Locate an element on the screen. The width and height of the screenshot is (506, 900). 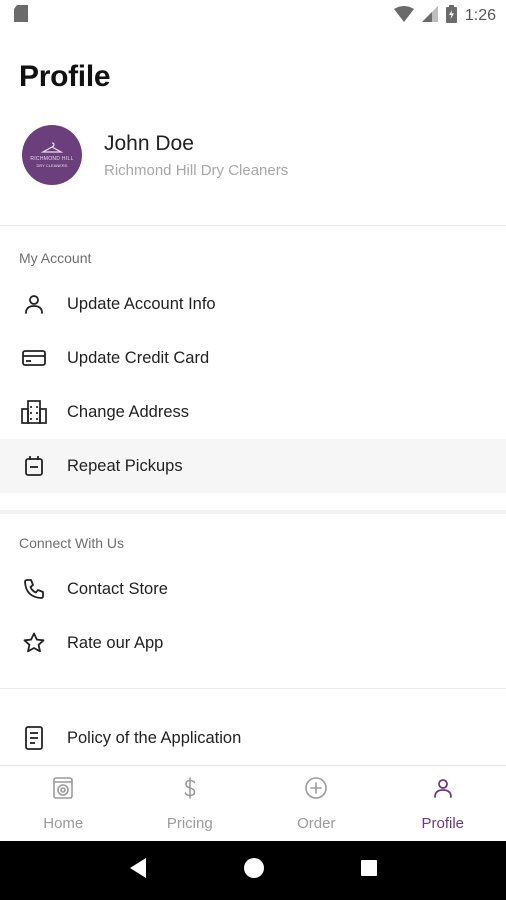
home-circle-icon is located at coordinates (254, 870).